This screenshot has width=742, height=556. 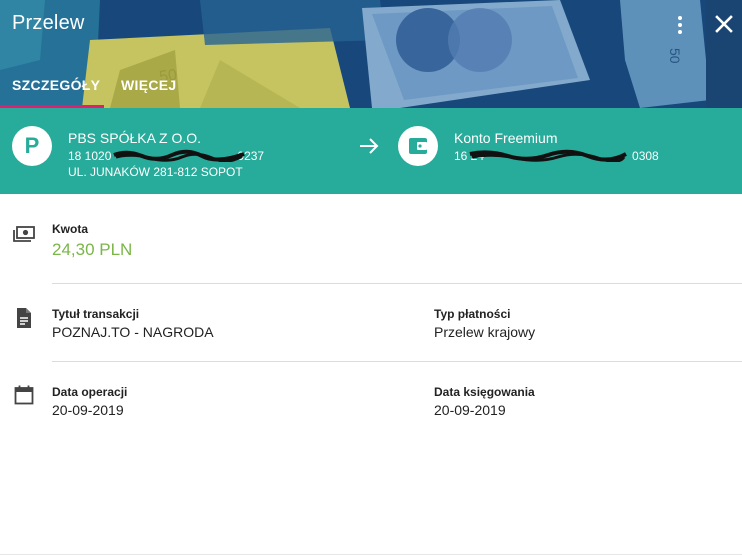 I want to click on calendar-icon, so click(x=24, y=395).